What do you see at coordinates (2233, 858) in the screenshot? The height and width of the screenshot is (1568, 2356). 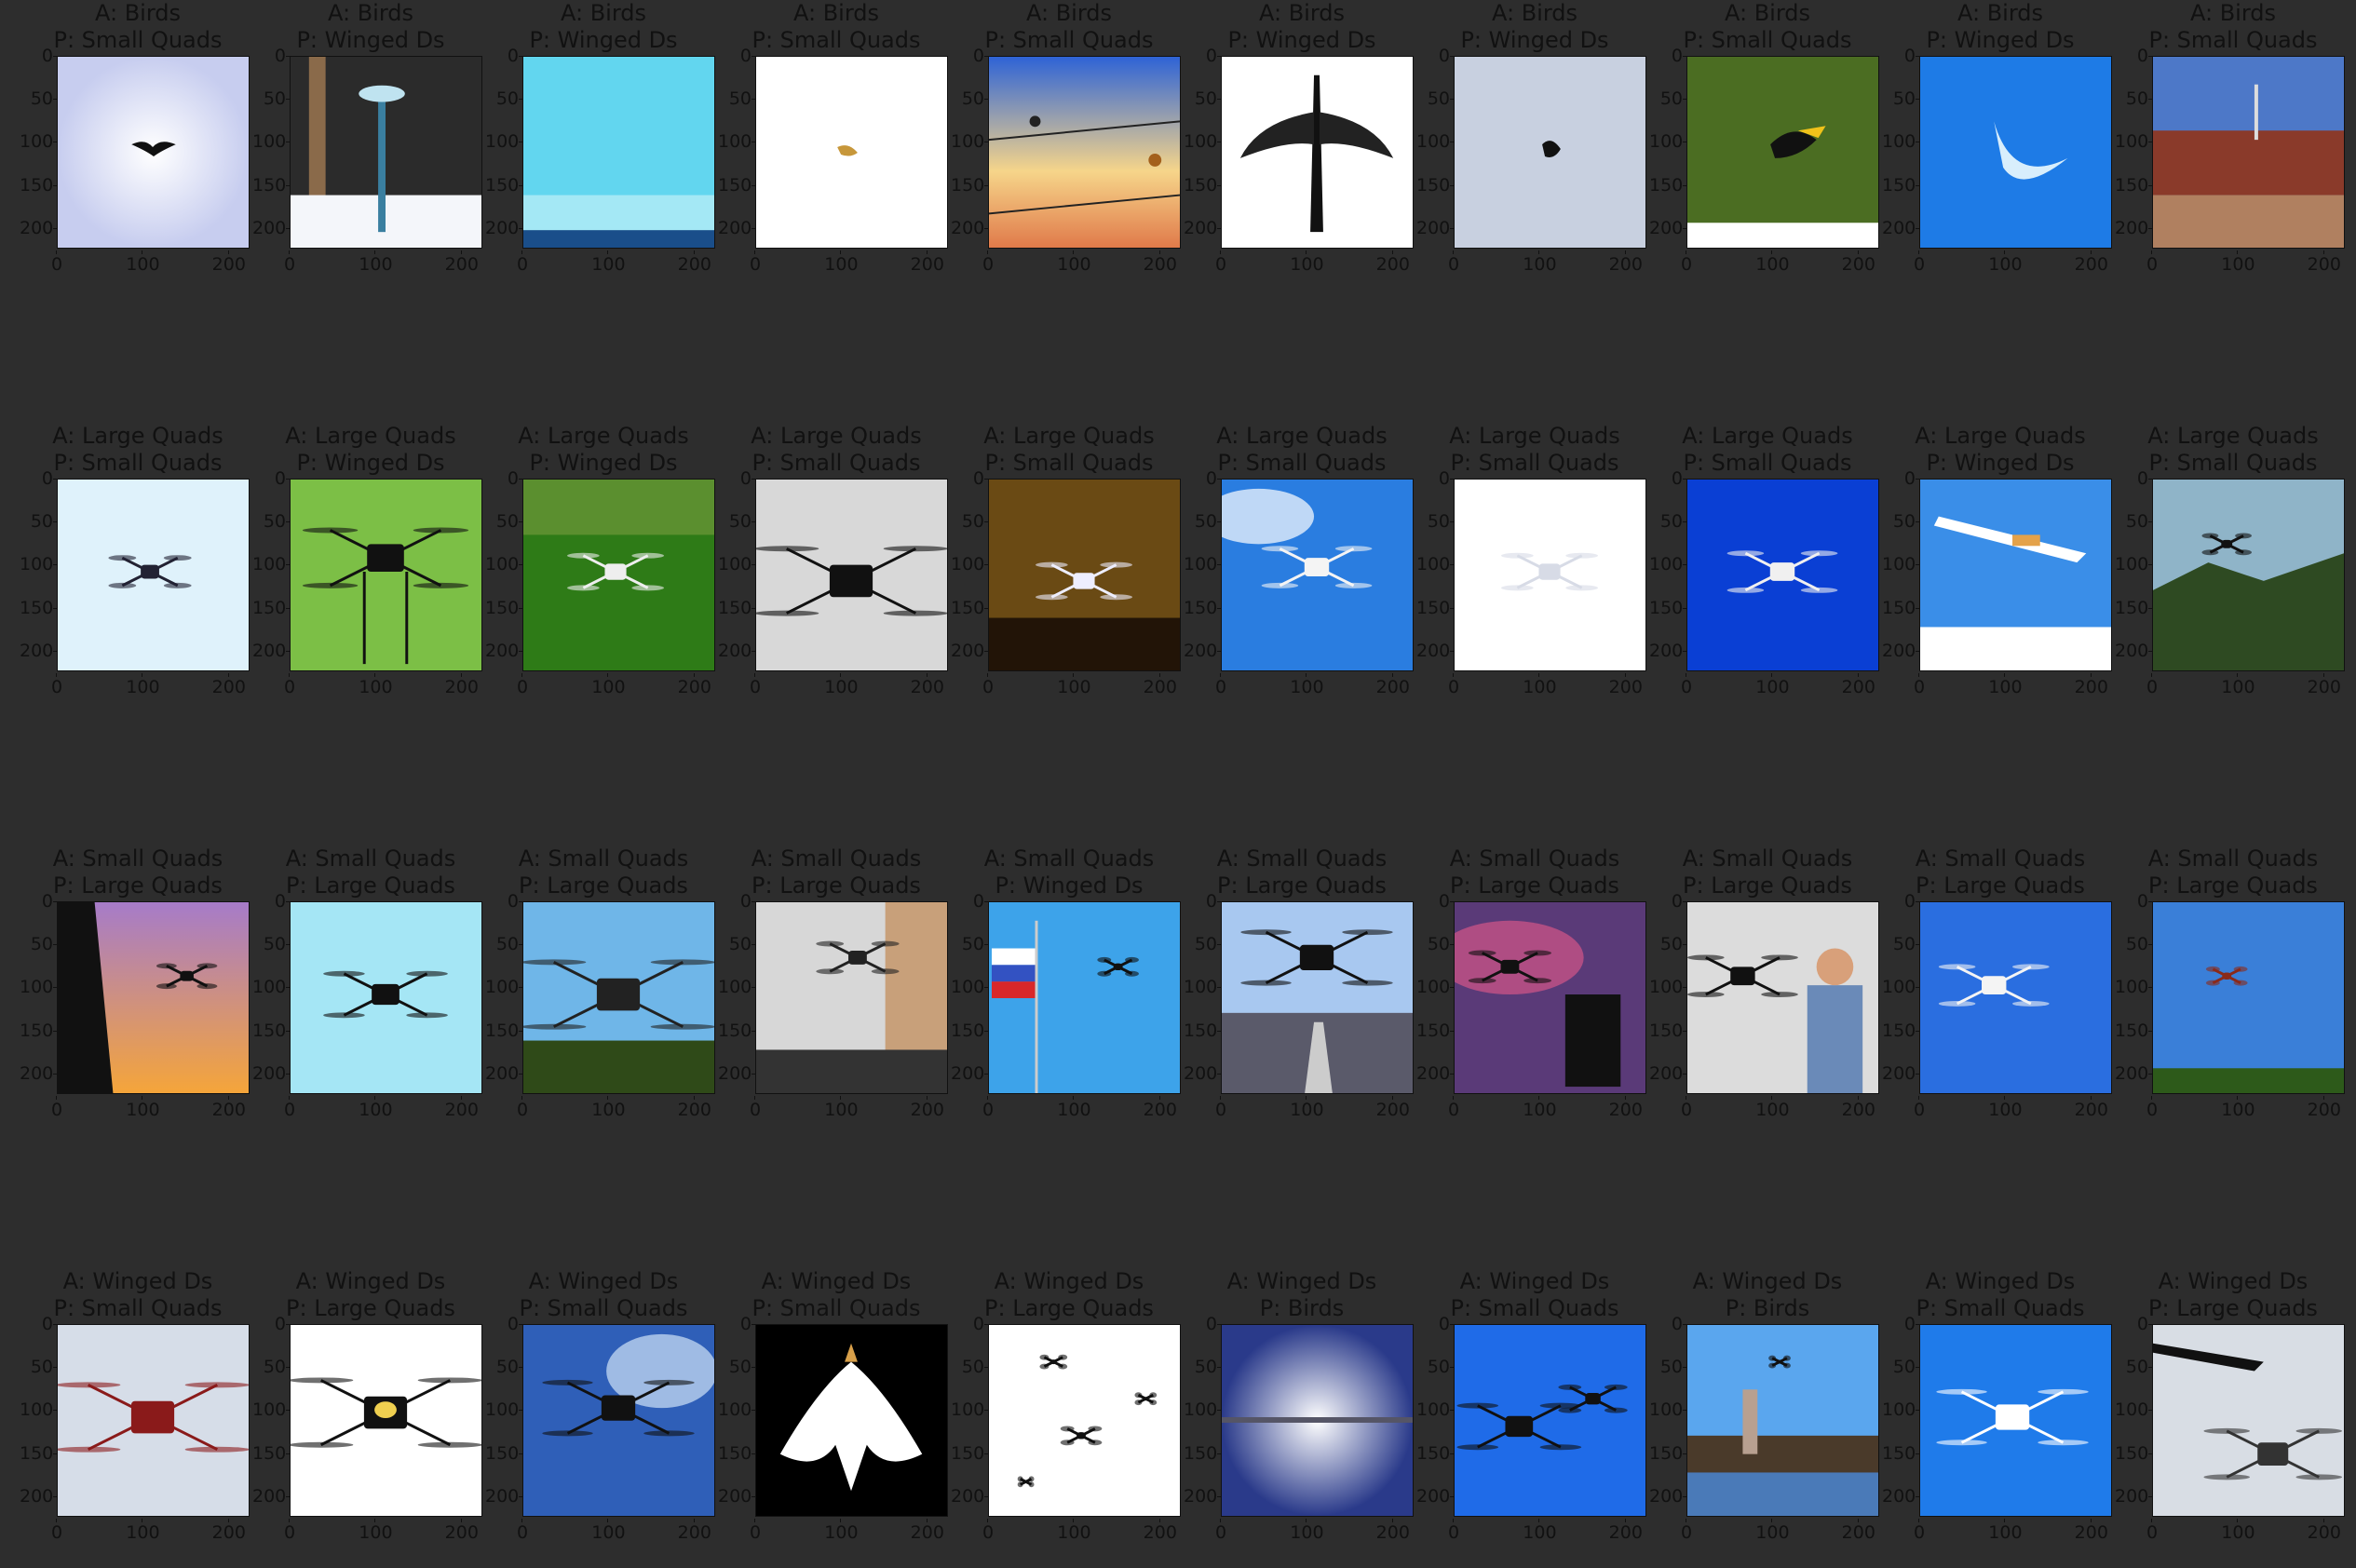 I see `actual-label: A: Small Quads` at bounding box center [2233, 858].